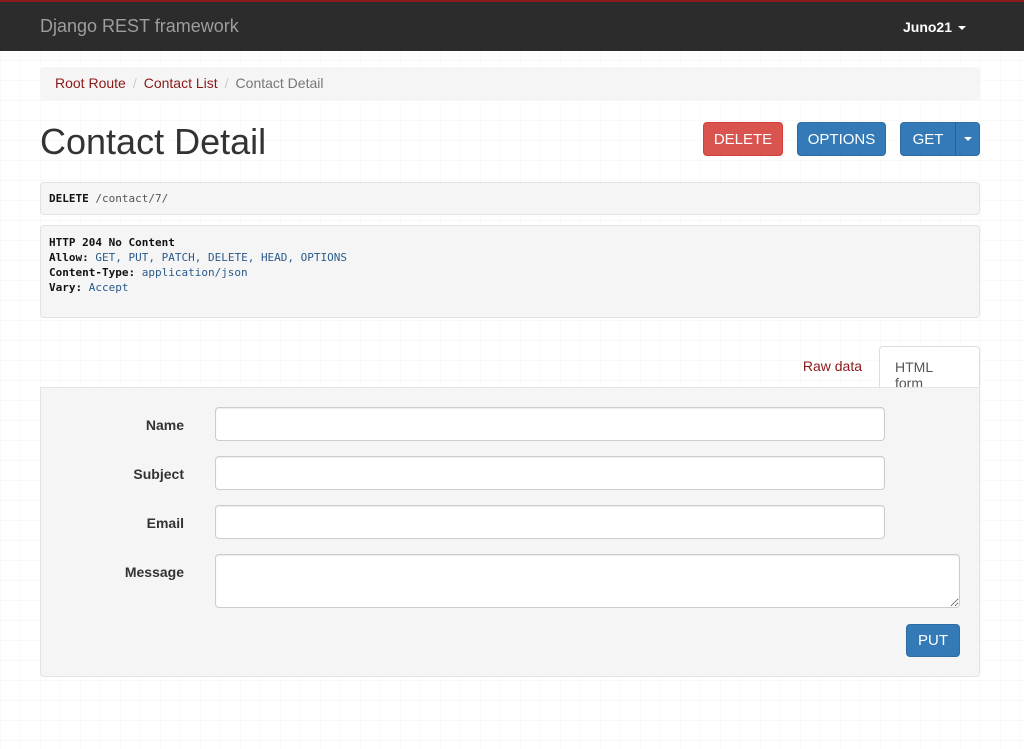  Describe the element at coordinates (154, 572) in the screenshot. I see `message-label: Message` at that location.